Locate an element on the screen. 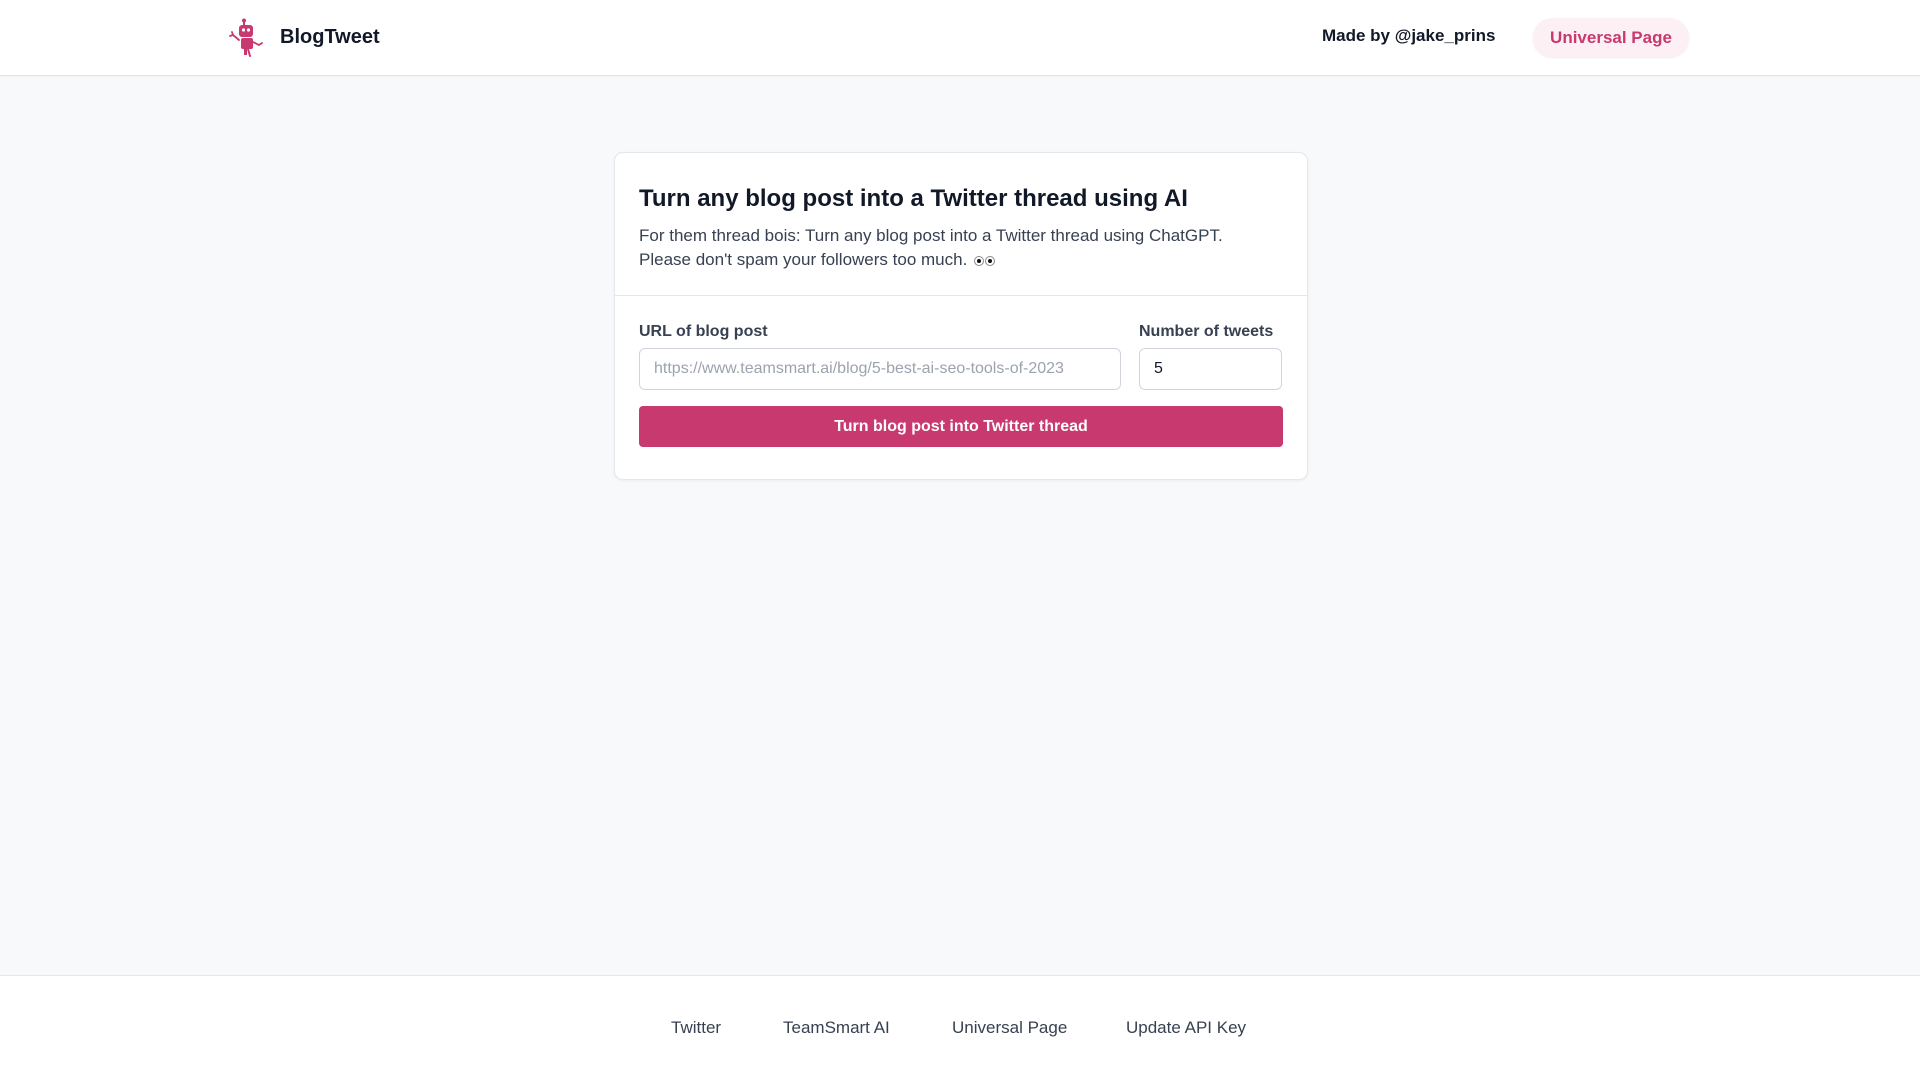  universal-page-button: Universal Page is located at coordinates (1611, 37).